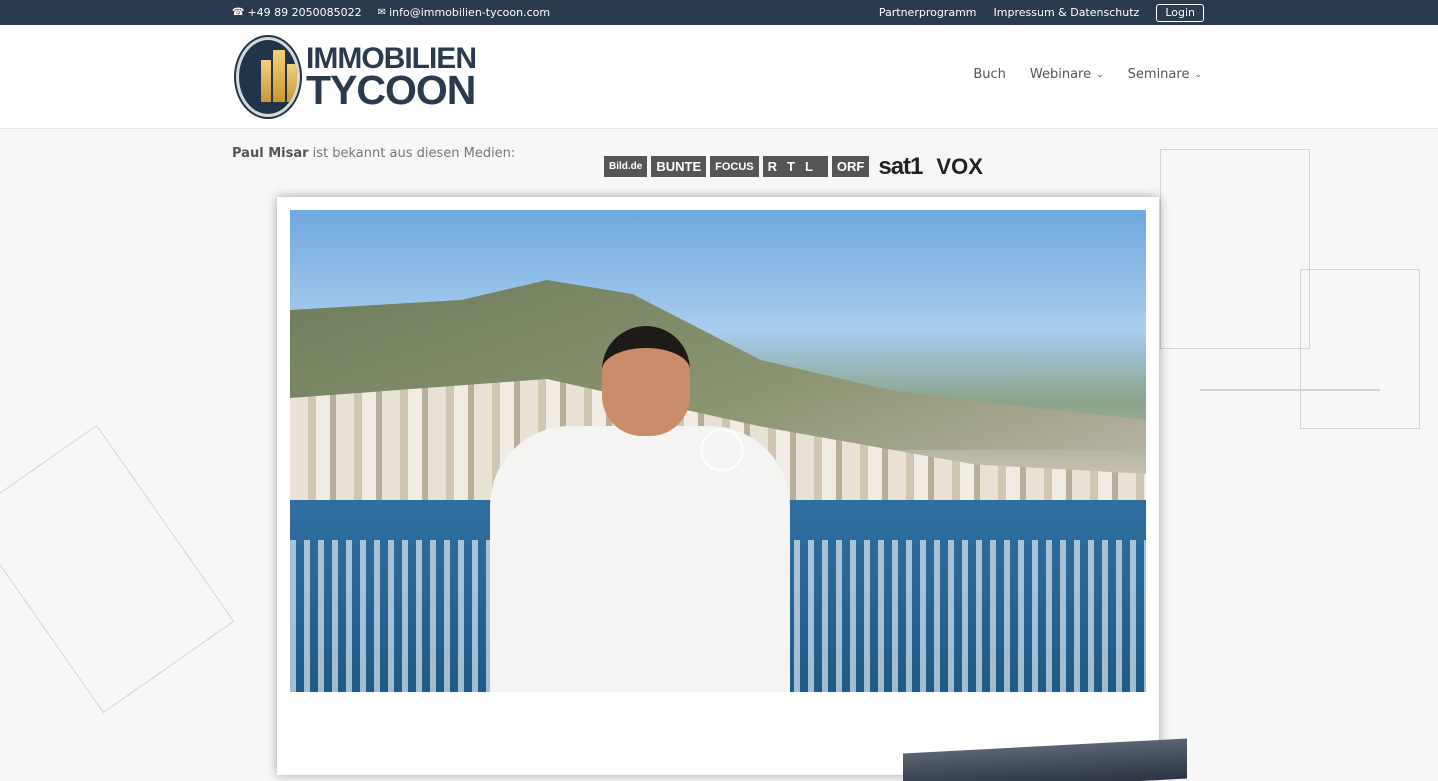 This screenshot has height=781, width=1438. What do you see at coordinates (382, 12) in the screenshot?
I see `envelope-icon: ✉` at bounding box center [382, 12].